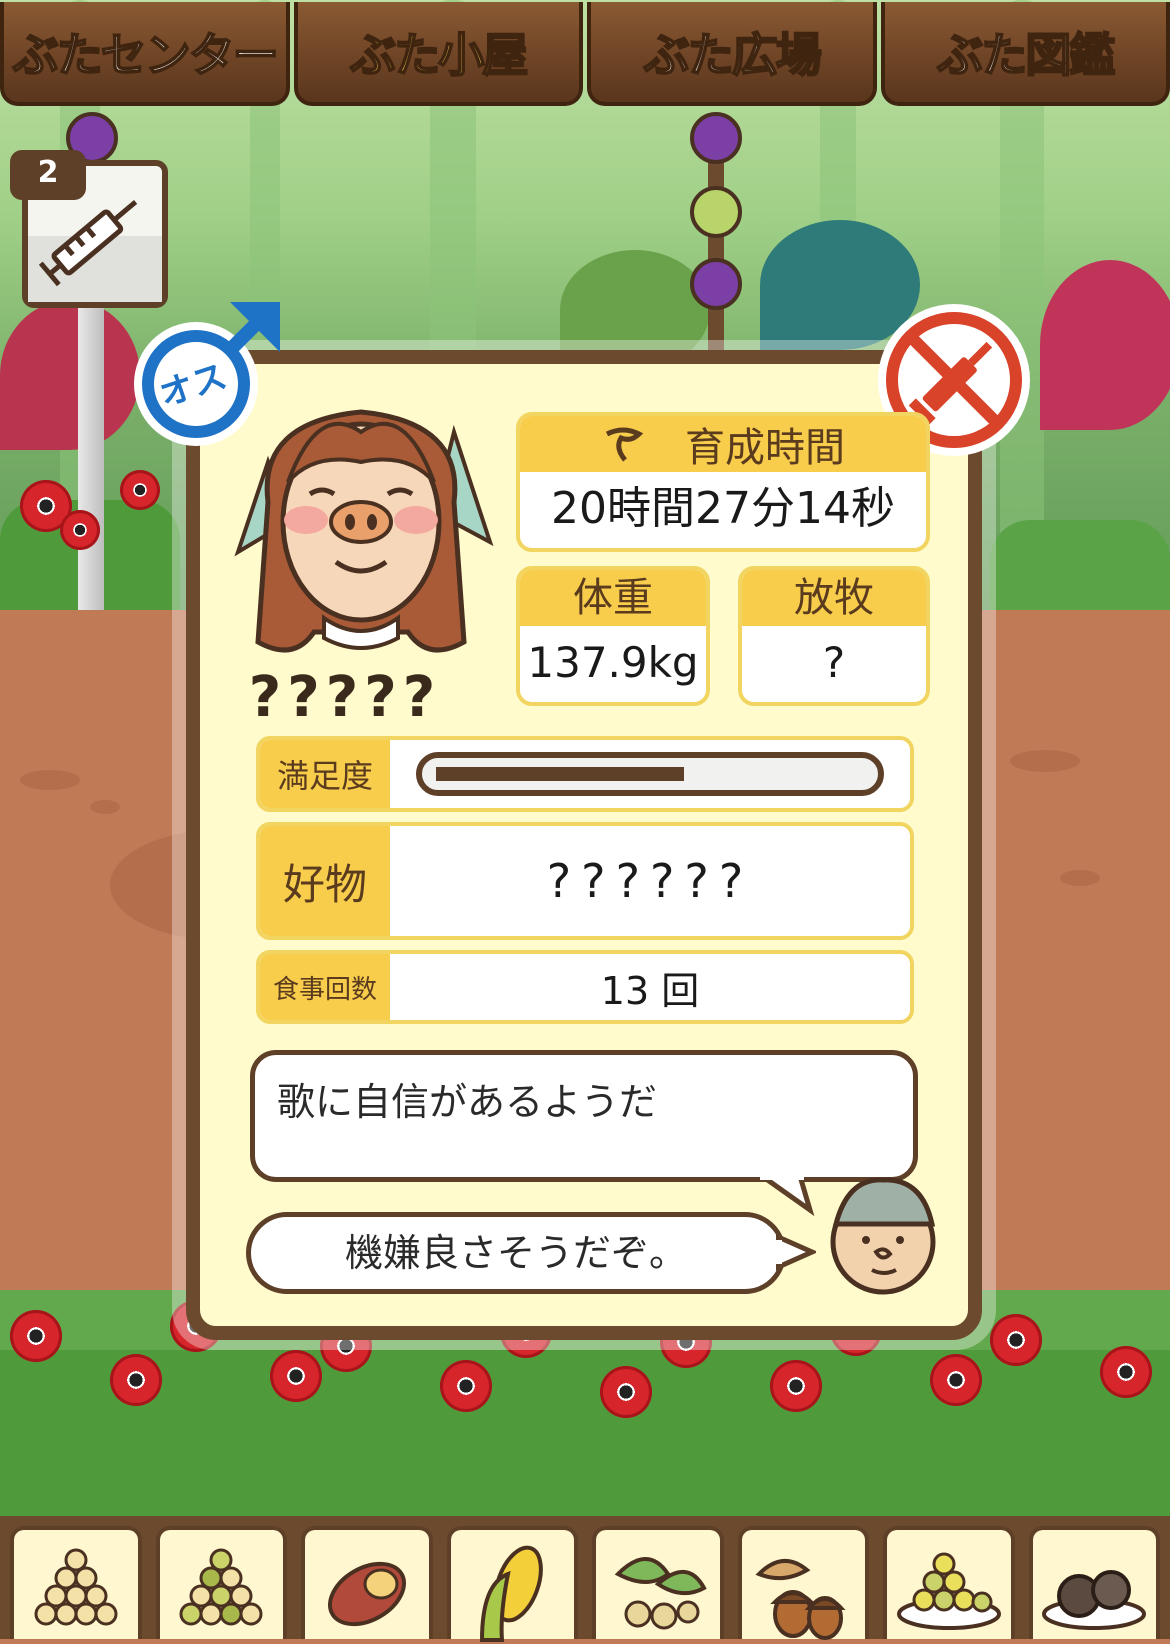 Image resolution: width=1170 pixels, height=1644 pixels. I want to click on food-slot-sweet-potato, so click(367, 1582).